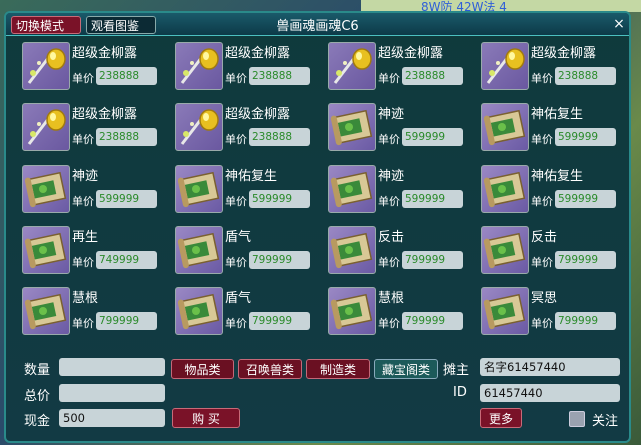  I want to click on item-cell: 盾气单价 799999, so click(240, 313).